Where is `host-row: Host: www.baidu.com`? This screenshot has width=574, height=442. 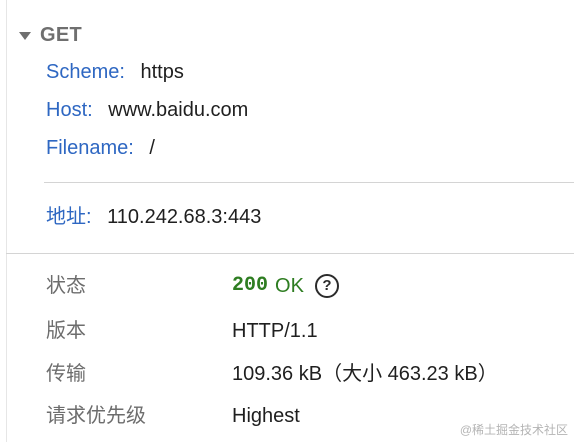 host-row: Host: www.baidu.com is located at coordinates (147, 110).